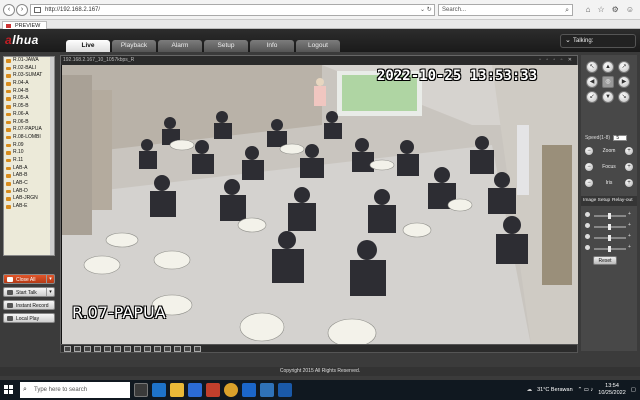 The image size is (640, 400). I want to click on weather-text: 31°C Berawan, so click(555, 390).